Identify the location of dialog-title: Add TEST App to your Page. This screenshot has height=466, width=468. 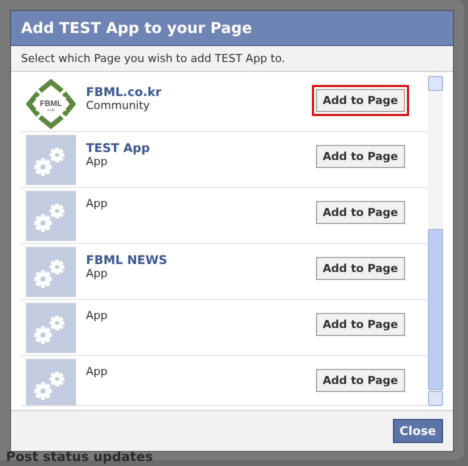
(232, 28).